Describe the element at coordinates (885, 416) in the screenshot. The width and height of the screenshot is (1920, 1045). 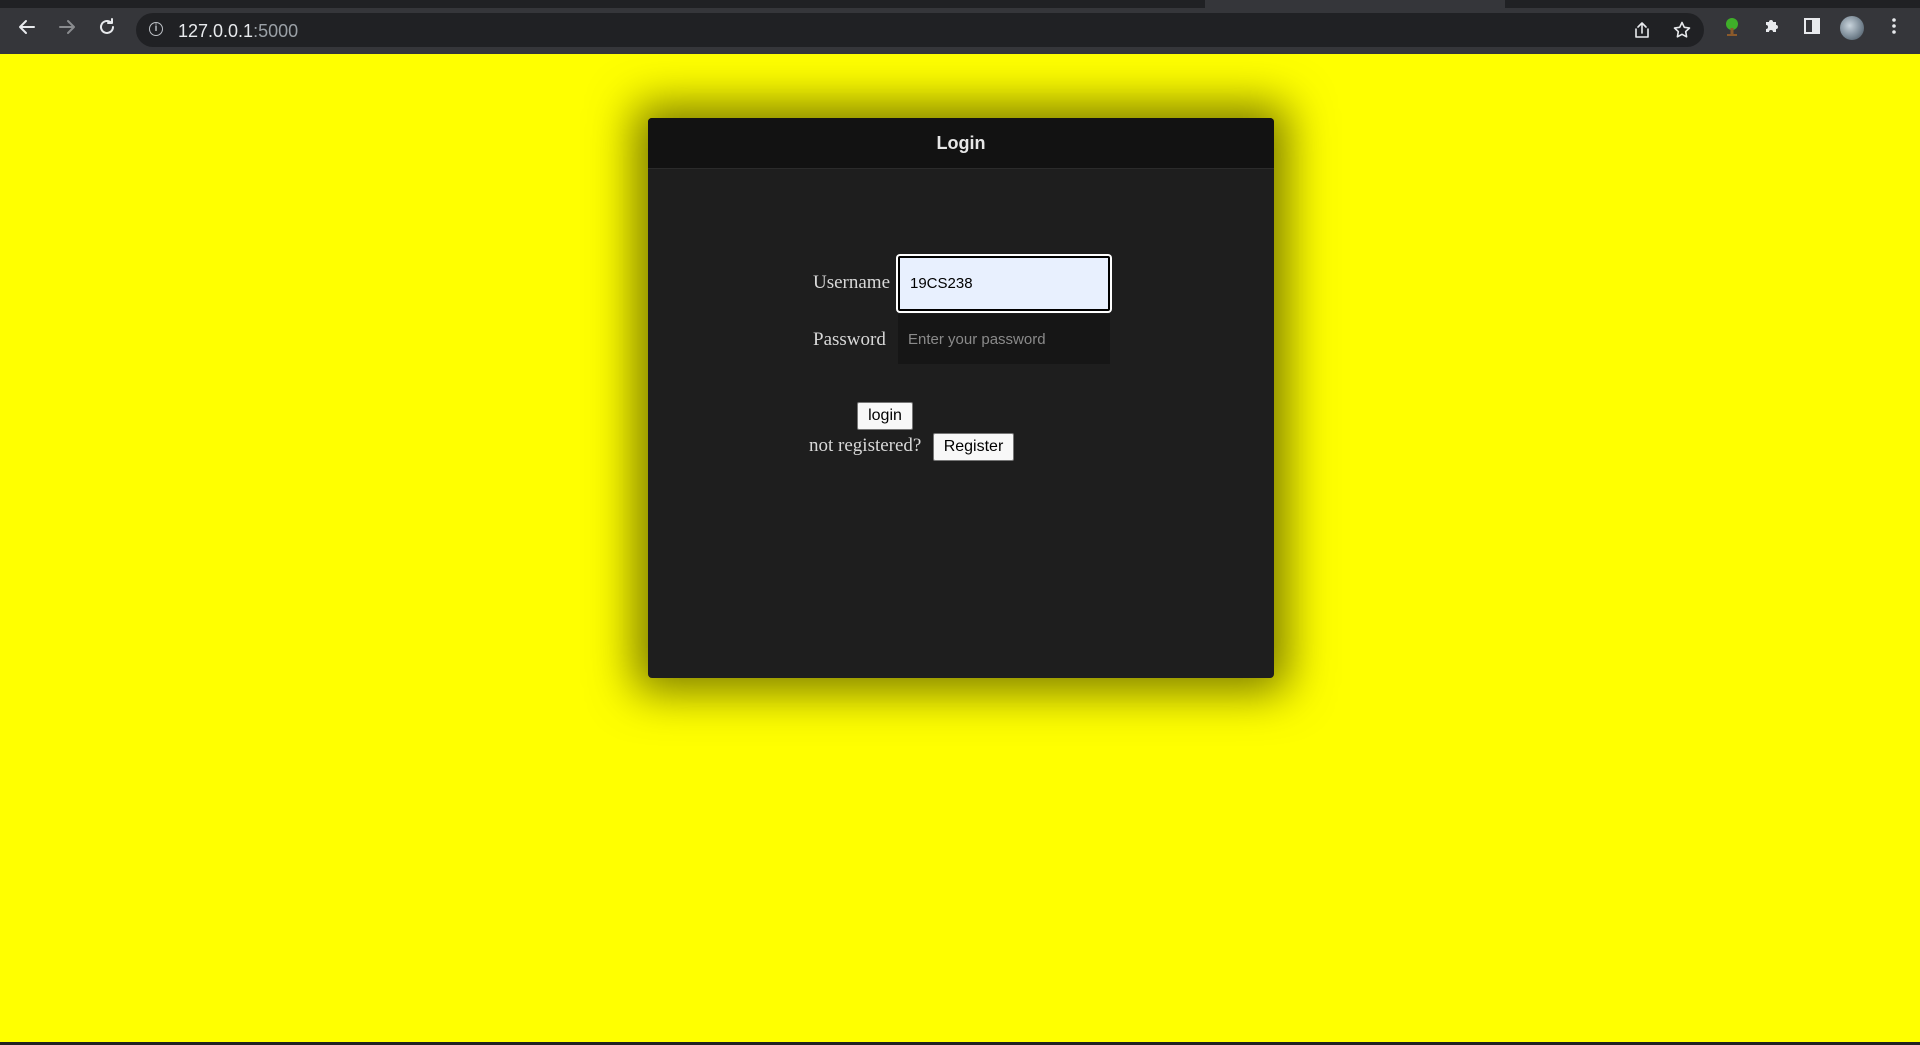
I see `login-button: login` at that location.